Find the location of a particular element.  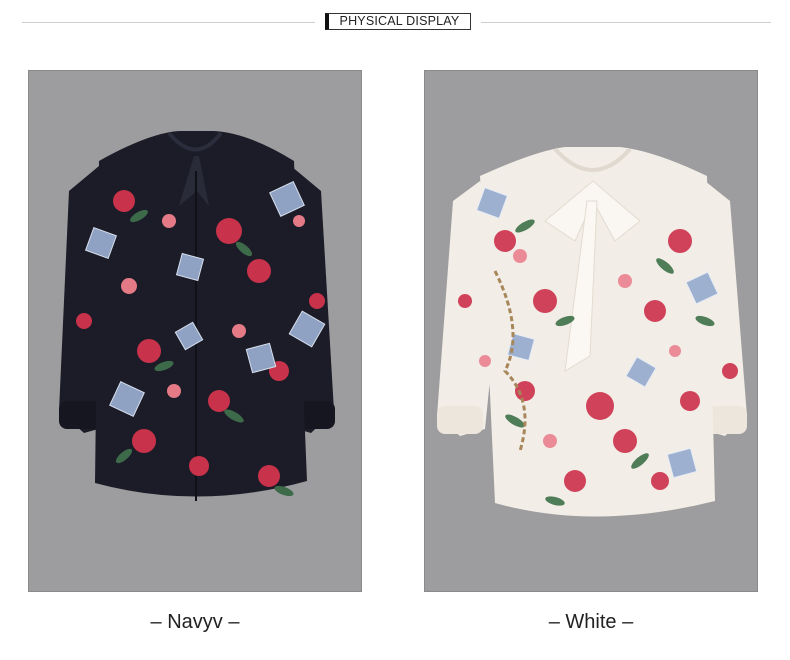

product-caption-navy: – Navyv – is located at coordinates (195, 622).